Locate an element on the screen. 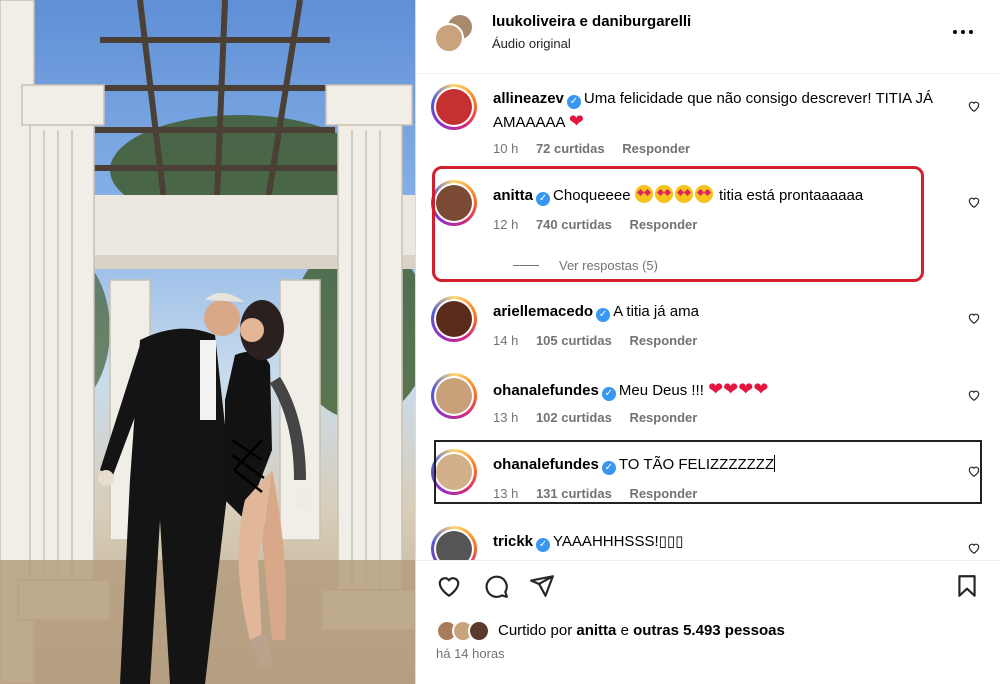 The width and height of the screenshot is (1000, 684). highlight-box-red is located at coordinates (678, 224).